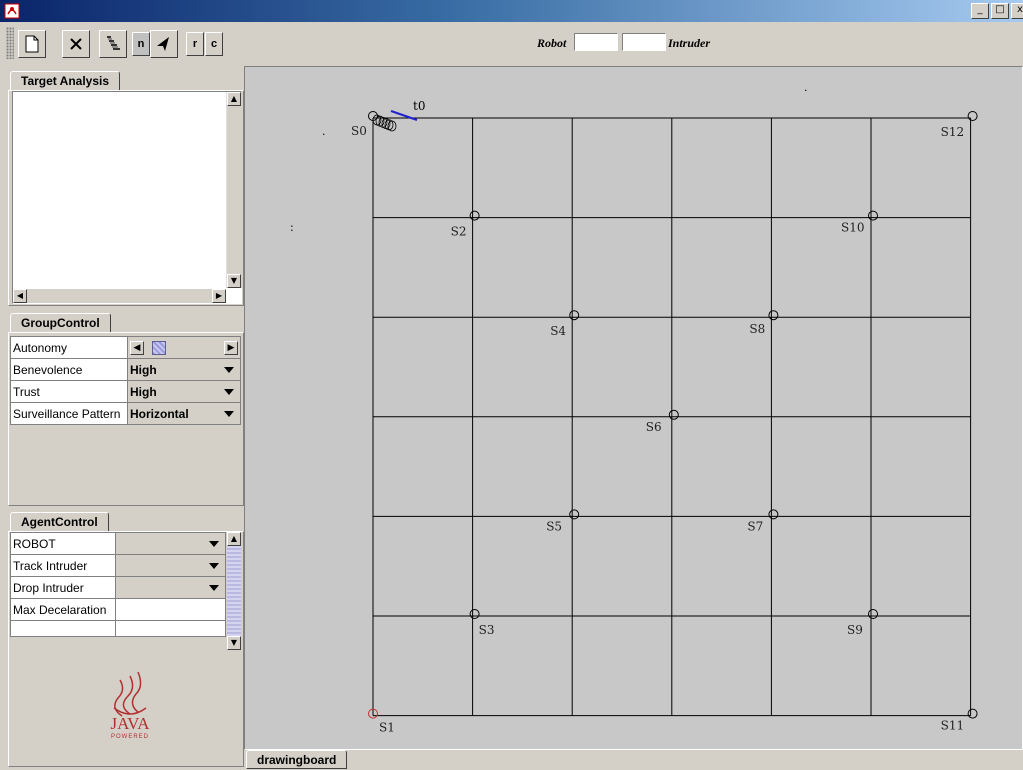  Describe the element at coordinates (119, 296) in the screenshot. I see `target-analysis-hscrollbar: ◀ ▶` at that location.